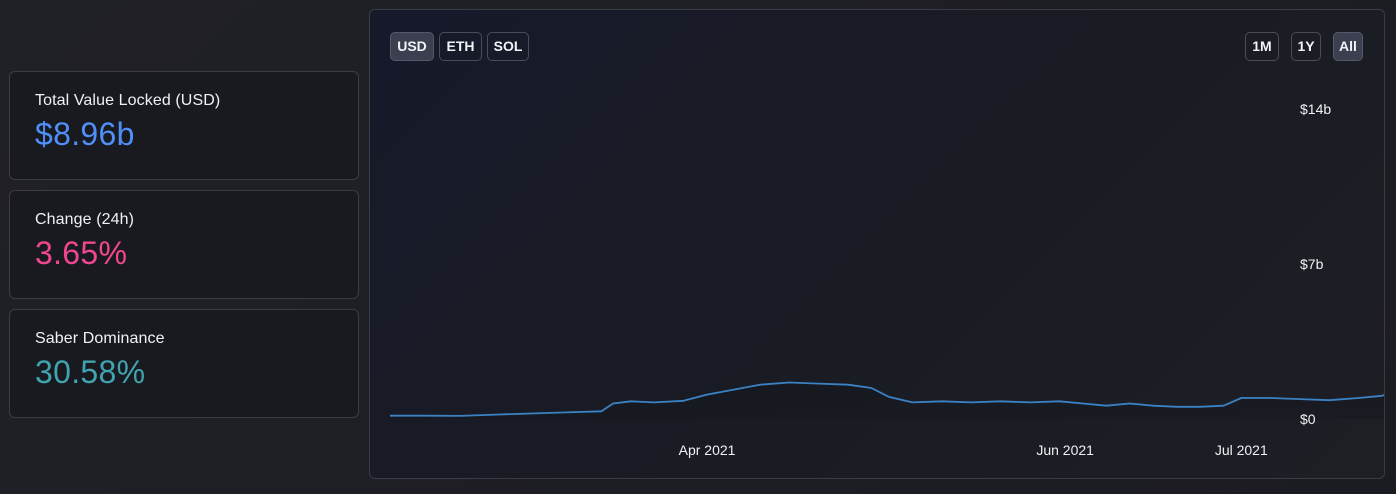  Describe the element at coordinates (100, 338) in the screenshot. I see `dominance-label: Saber Dominance` at that location.